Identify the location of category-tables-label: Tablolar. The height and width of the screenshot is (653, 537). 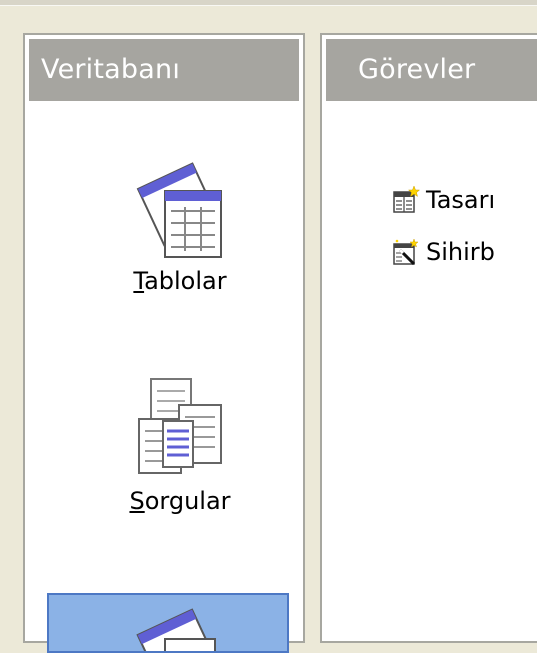
(180, 281).